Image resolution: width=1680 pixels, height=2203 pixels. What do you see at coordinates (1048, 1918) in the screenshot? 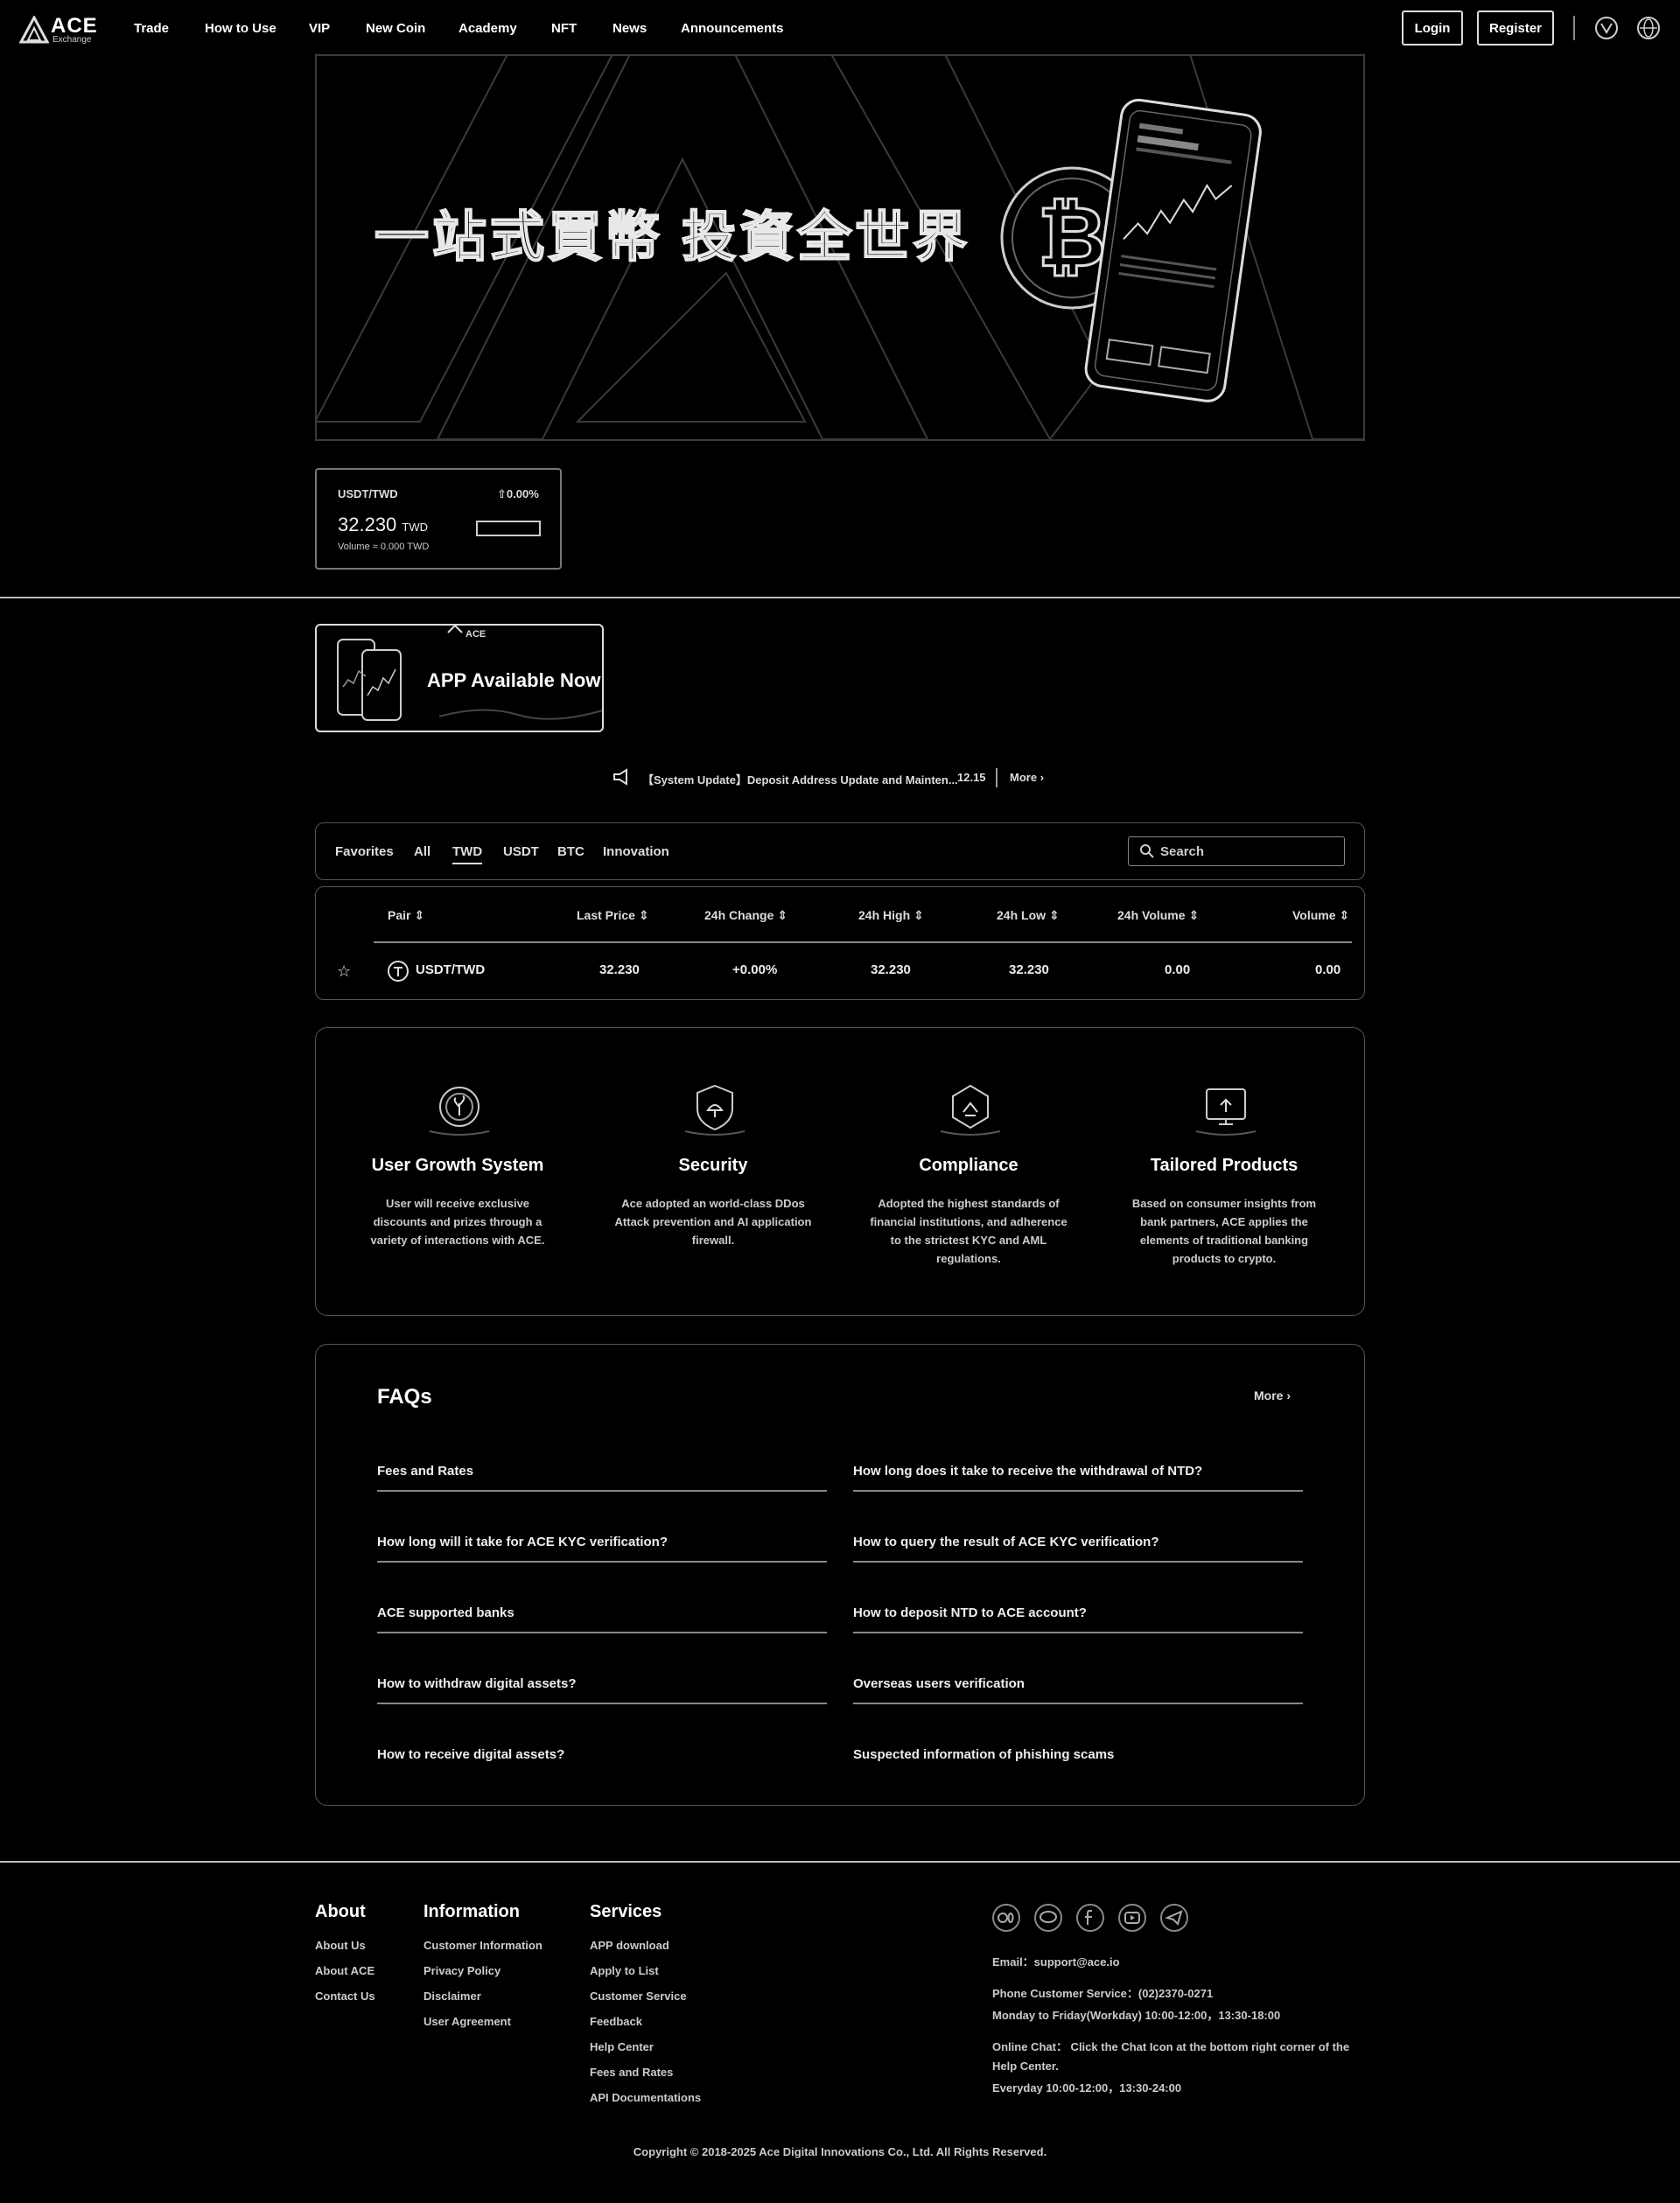
I see `line-icon` at bounding box center [1048, 1918].